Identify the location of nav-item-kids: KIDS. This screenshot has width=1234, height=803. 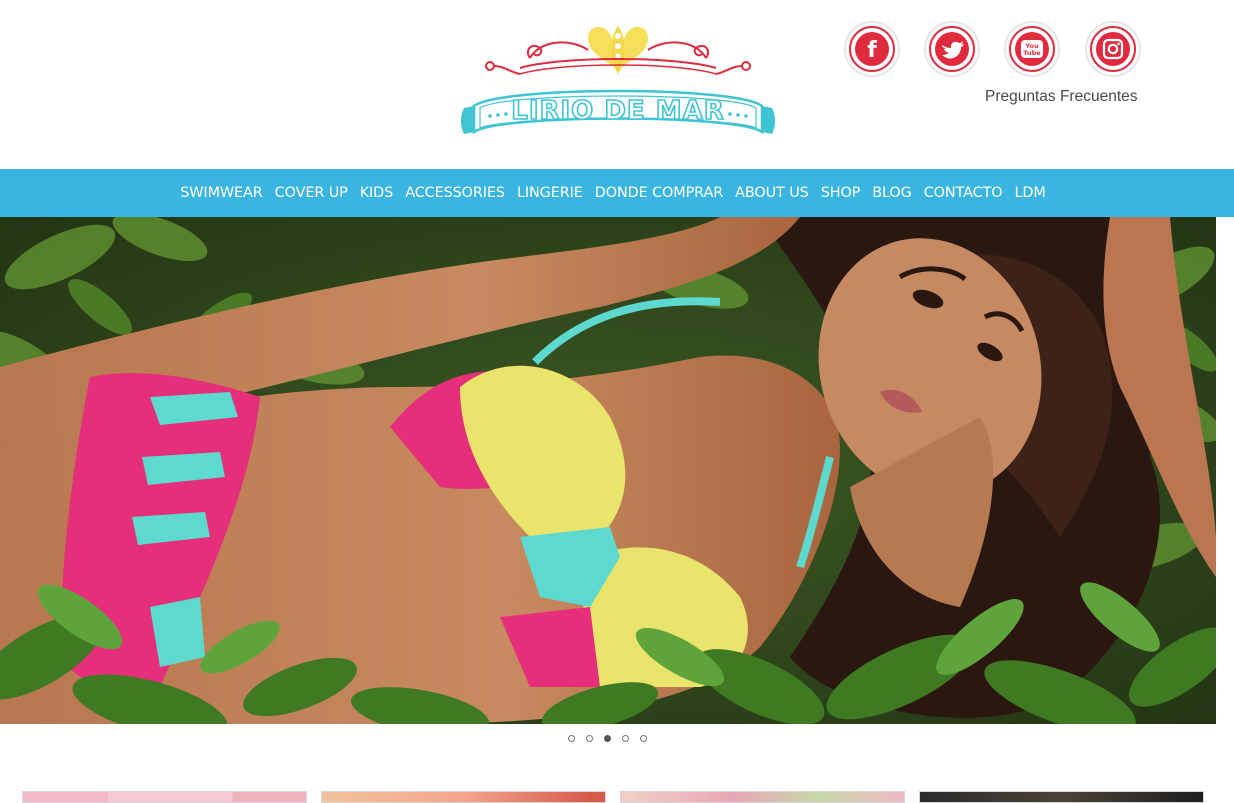
(377, 193).